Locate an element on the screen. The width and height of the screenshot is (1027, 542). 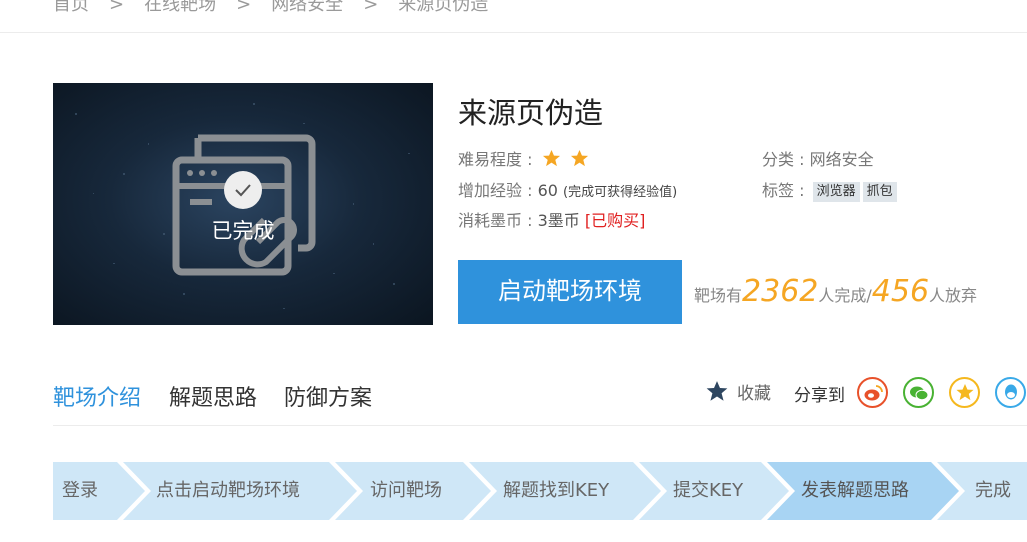
step-submit-key: 提交KEY is located at coordinates (708, 490).